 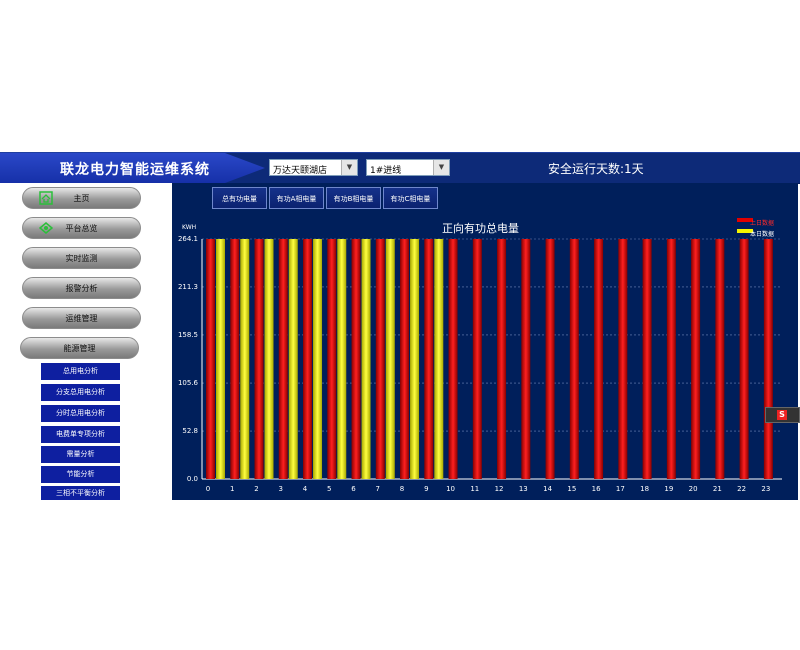 I want to click on site-select: 万达天颐湖店 ▼, so click(x=313, y=167).